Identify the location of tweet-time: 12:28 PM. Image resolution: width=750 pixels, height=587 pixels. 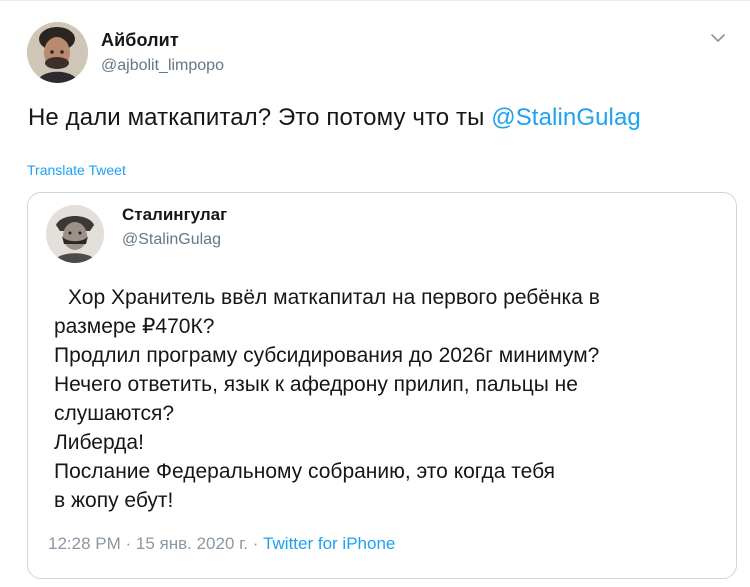
(84, 543).